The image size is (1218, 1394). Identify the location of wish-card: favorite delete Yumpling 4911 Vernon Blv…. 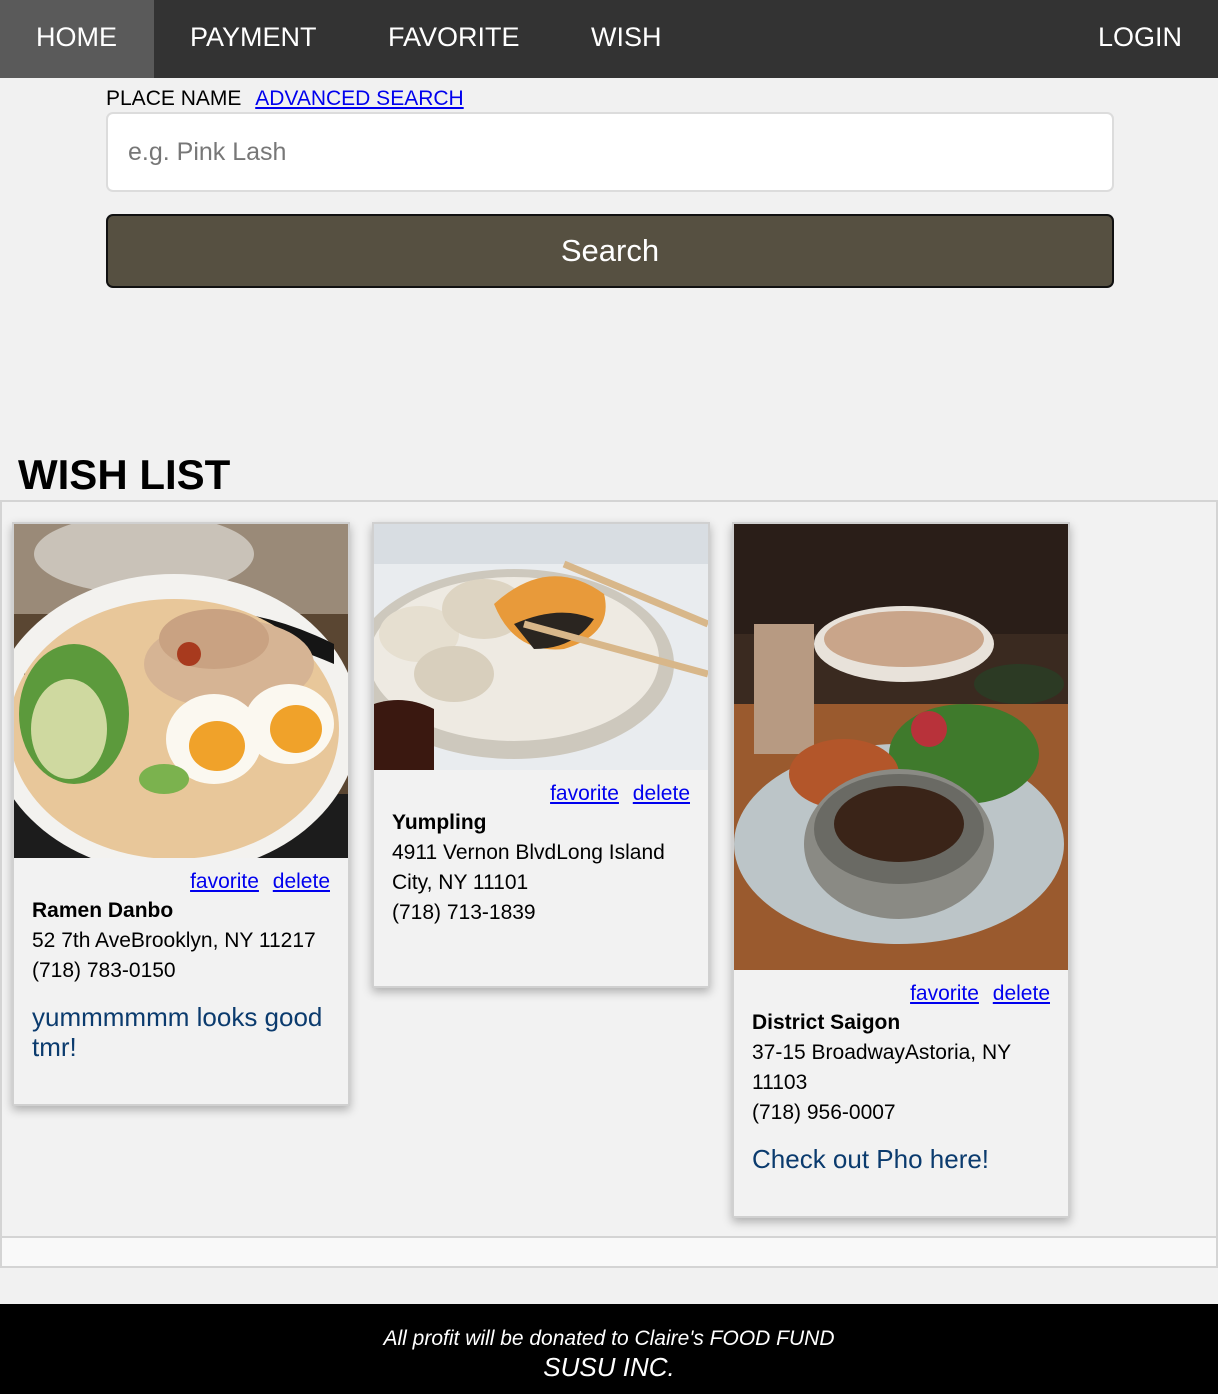
(541, 755).